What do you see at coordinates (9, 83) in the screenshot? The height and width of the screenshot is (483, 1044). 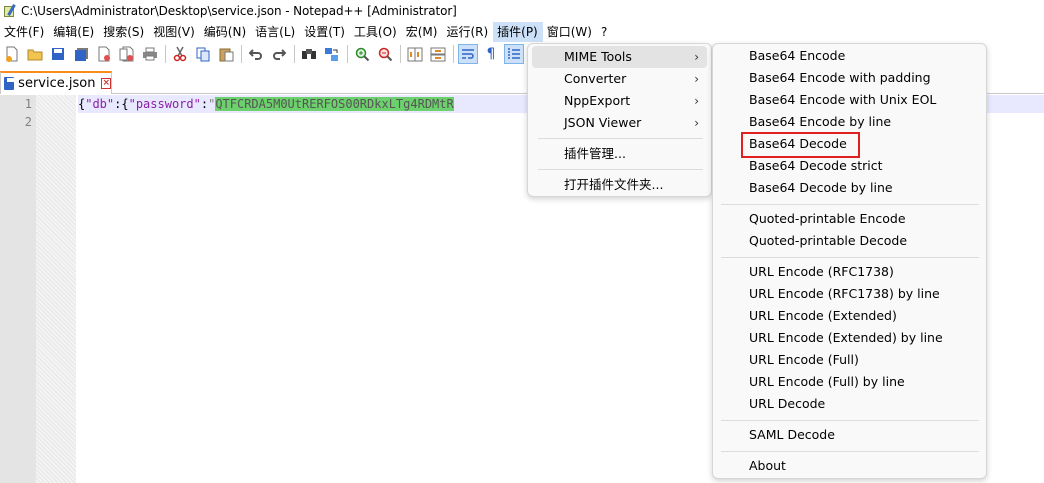 I see `saved-file-icon` at bounding box center [9, 83].